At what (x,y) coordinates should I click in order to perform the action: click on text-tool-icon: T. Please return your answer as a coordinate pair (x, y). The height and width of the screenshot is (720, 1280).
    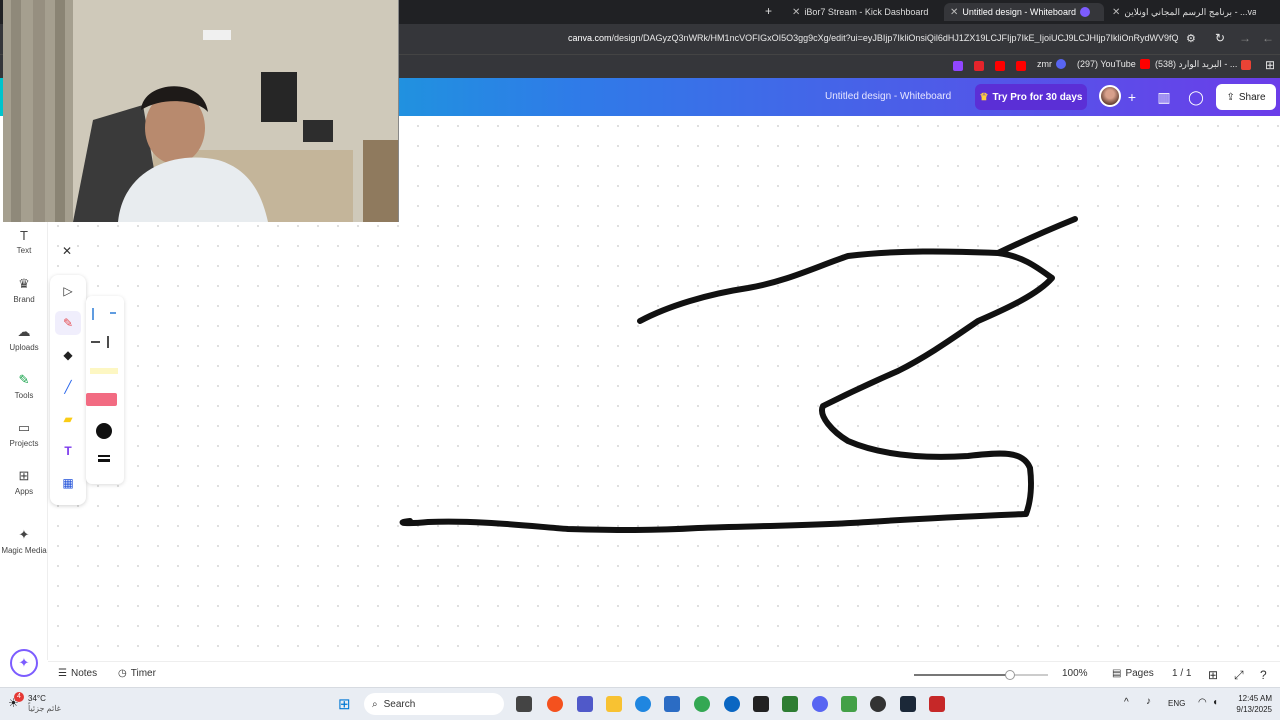
    Looking at the image, I should click on (68, 451).